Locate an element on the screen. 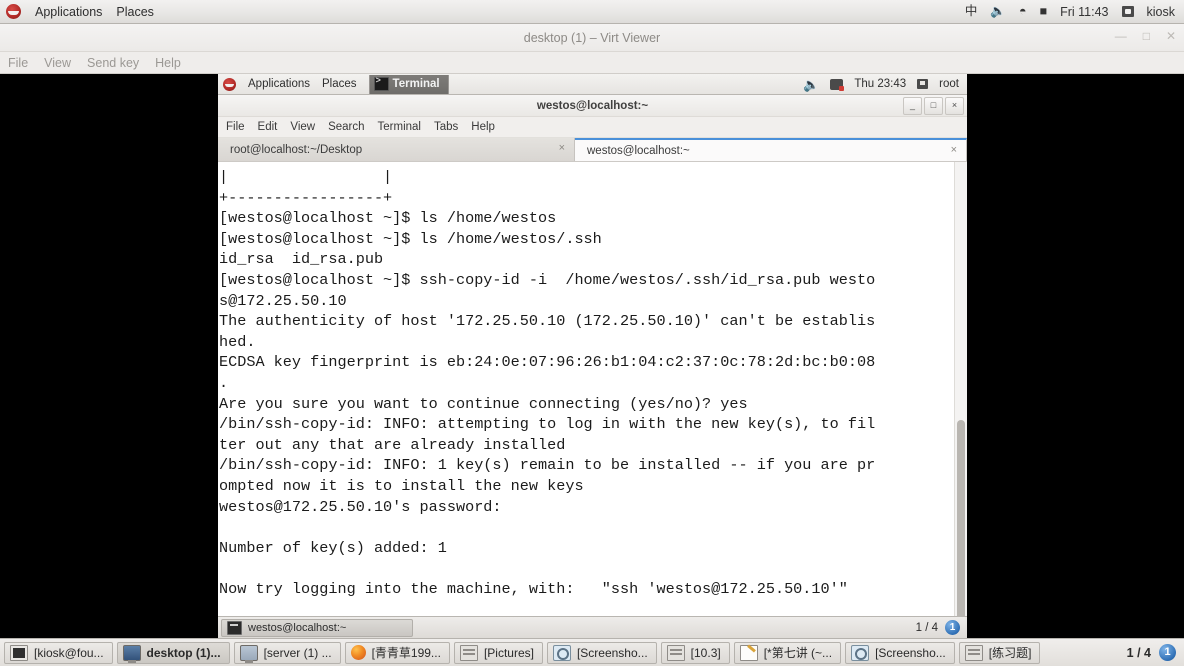 The width and height of the screenshot is (1184, 666). virt-viewer-title: desktop (1) – Virt Viewer is located at coordinates (592, 37).